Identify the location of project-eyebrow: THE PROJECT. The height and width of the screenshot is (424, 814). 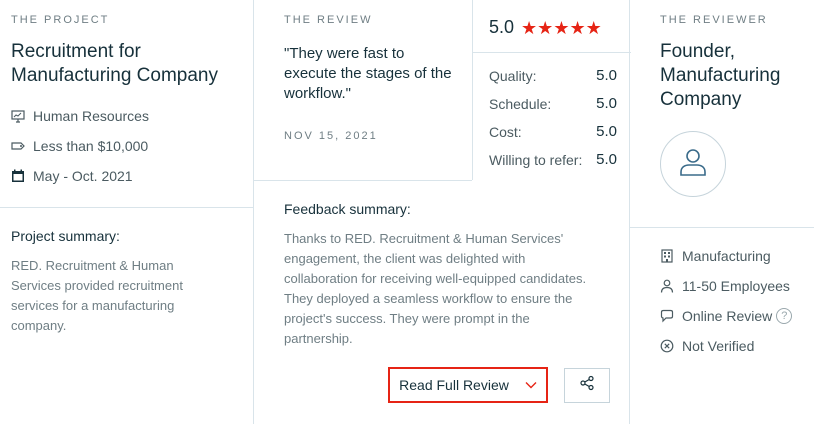
(60, 20).